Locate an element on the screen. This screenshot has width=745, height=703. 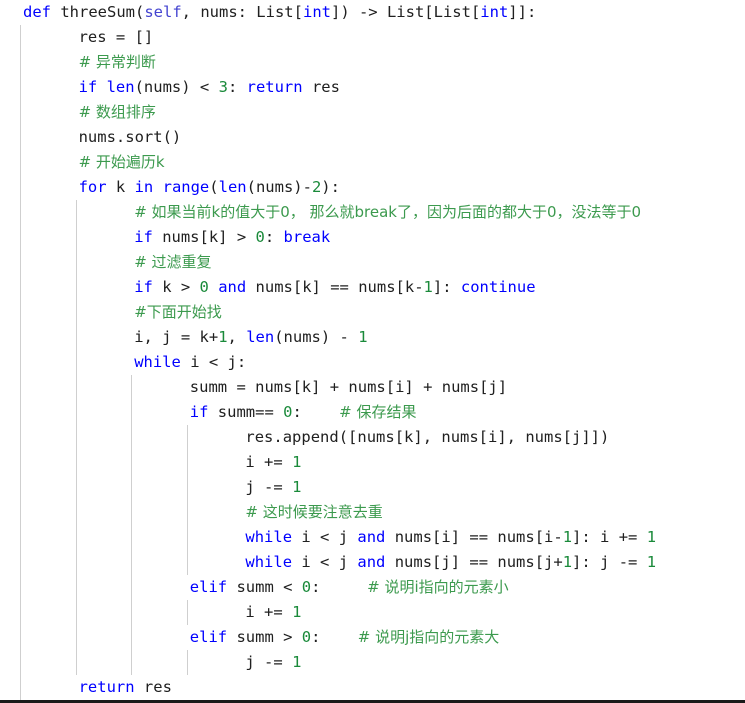
code-line: #下面开始找 is located at coordinates (372, 312).